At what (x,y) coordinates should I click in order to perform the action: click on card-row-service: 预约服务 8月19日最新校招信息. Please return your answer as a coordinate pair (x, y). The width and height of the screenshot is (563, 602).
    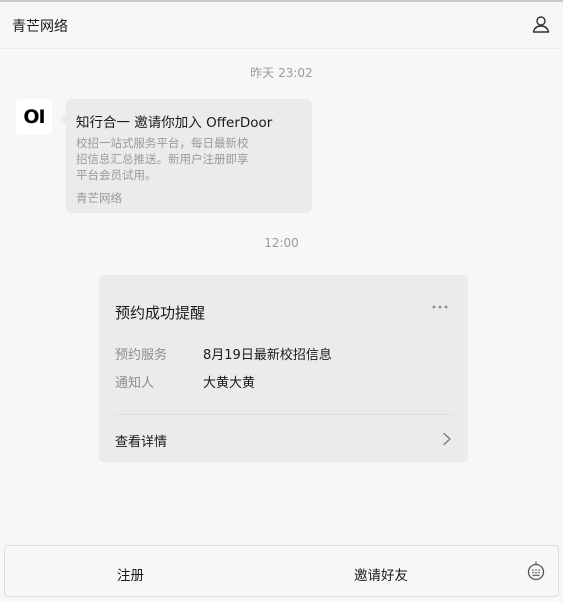
    Looking at the image, I should click on (223, 353).